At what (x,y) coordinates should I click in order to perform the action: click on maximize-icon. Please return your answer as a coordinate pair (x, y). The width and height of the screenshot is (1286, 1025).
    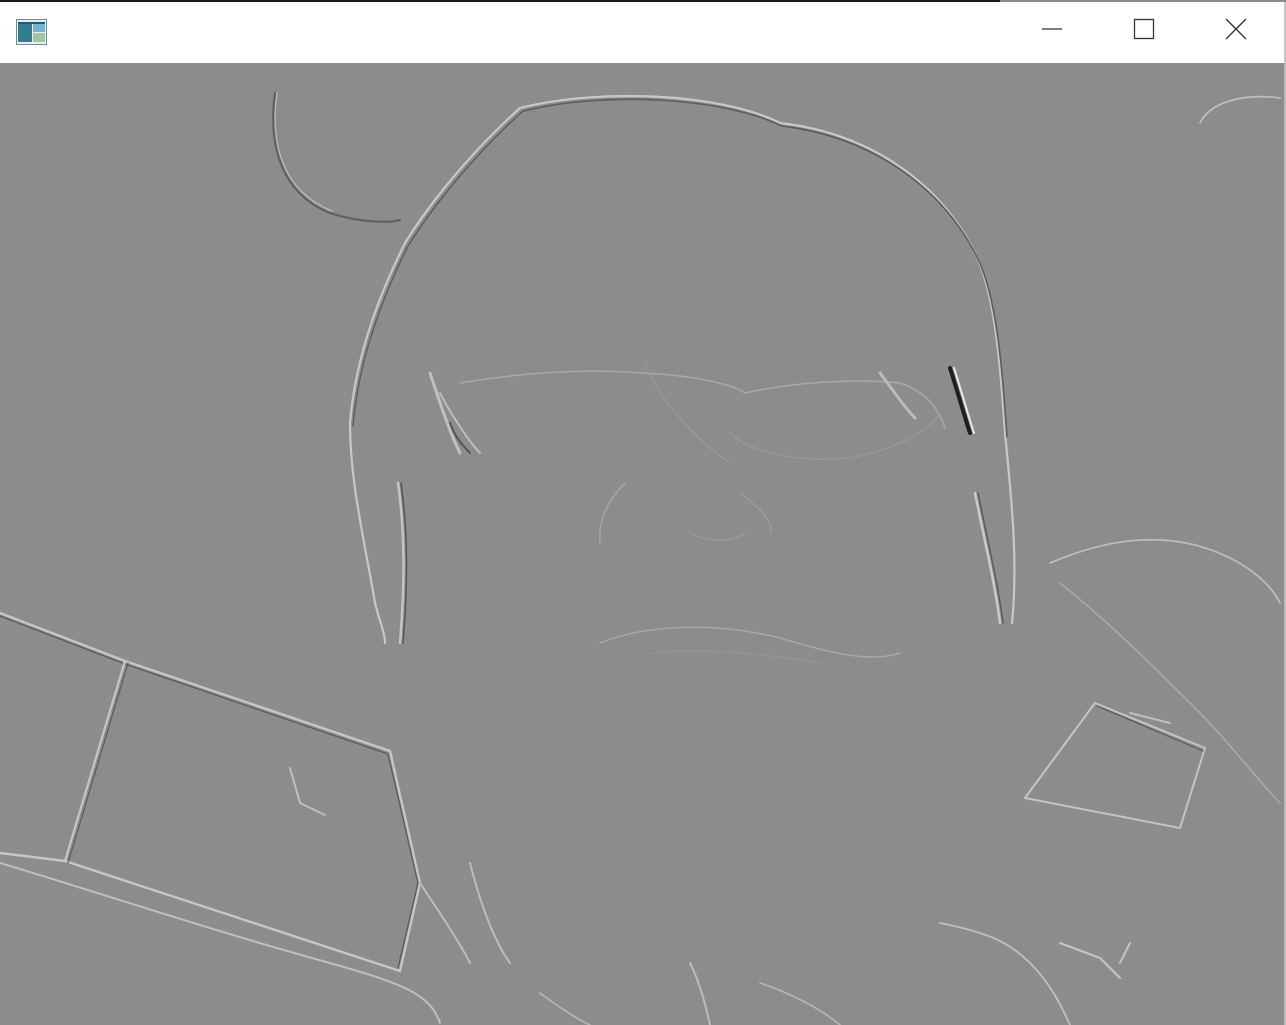
    Looking at the image, I should click on (1144, 31).